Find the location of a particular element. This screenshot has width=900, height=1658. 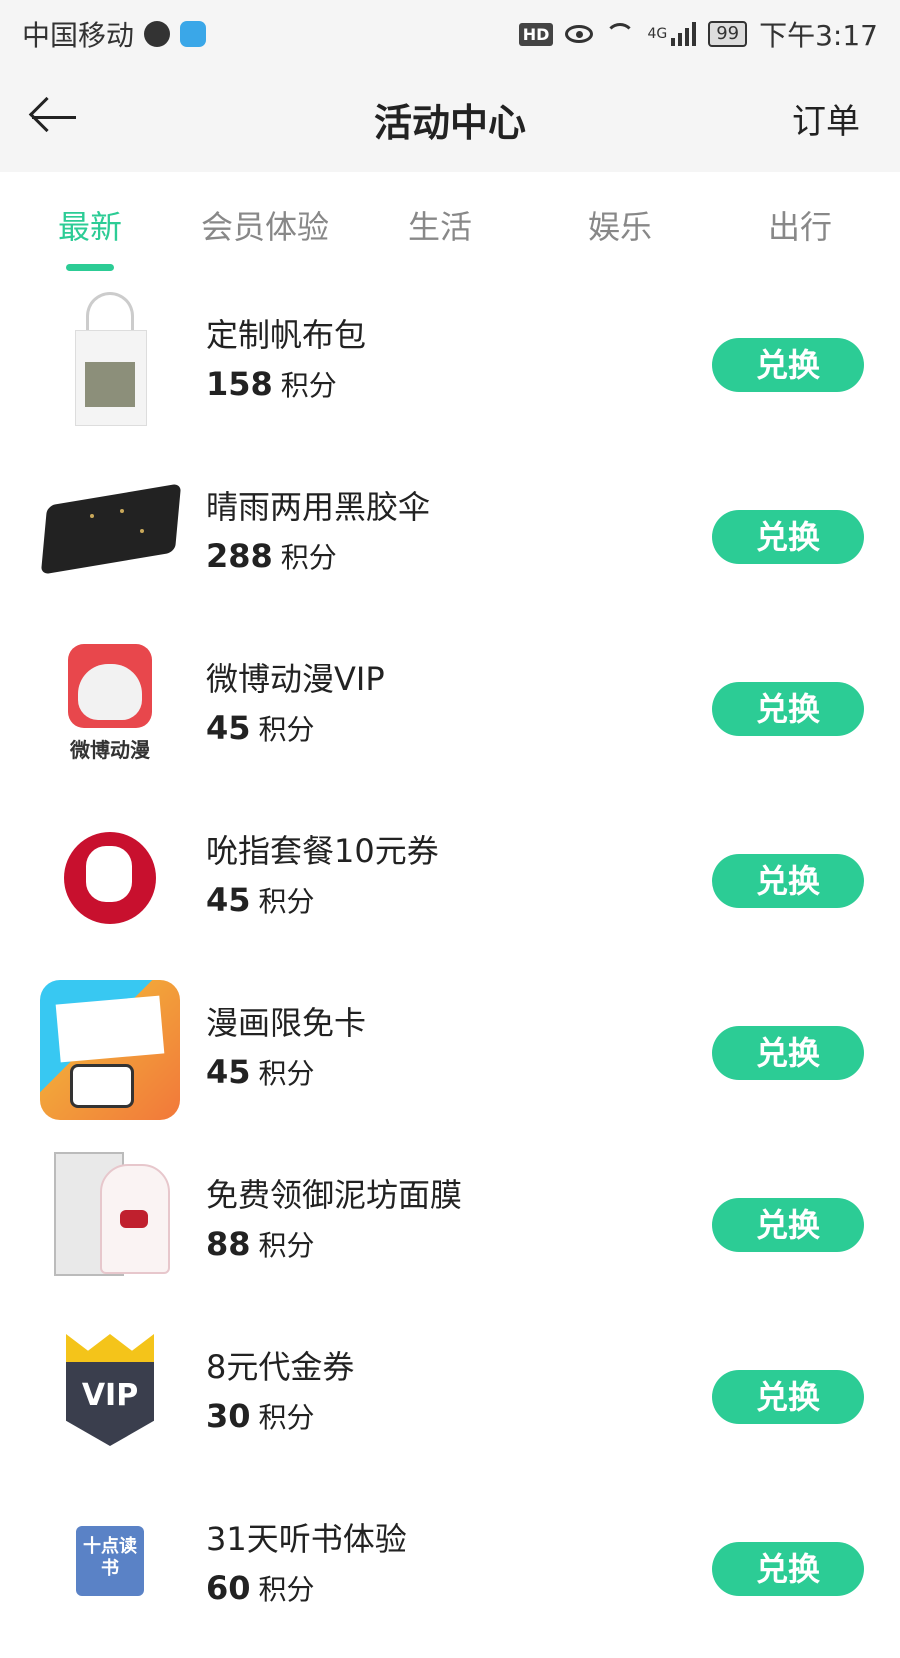

points-value: 60 is located at coordinates (228, 1588).